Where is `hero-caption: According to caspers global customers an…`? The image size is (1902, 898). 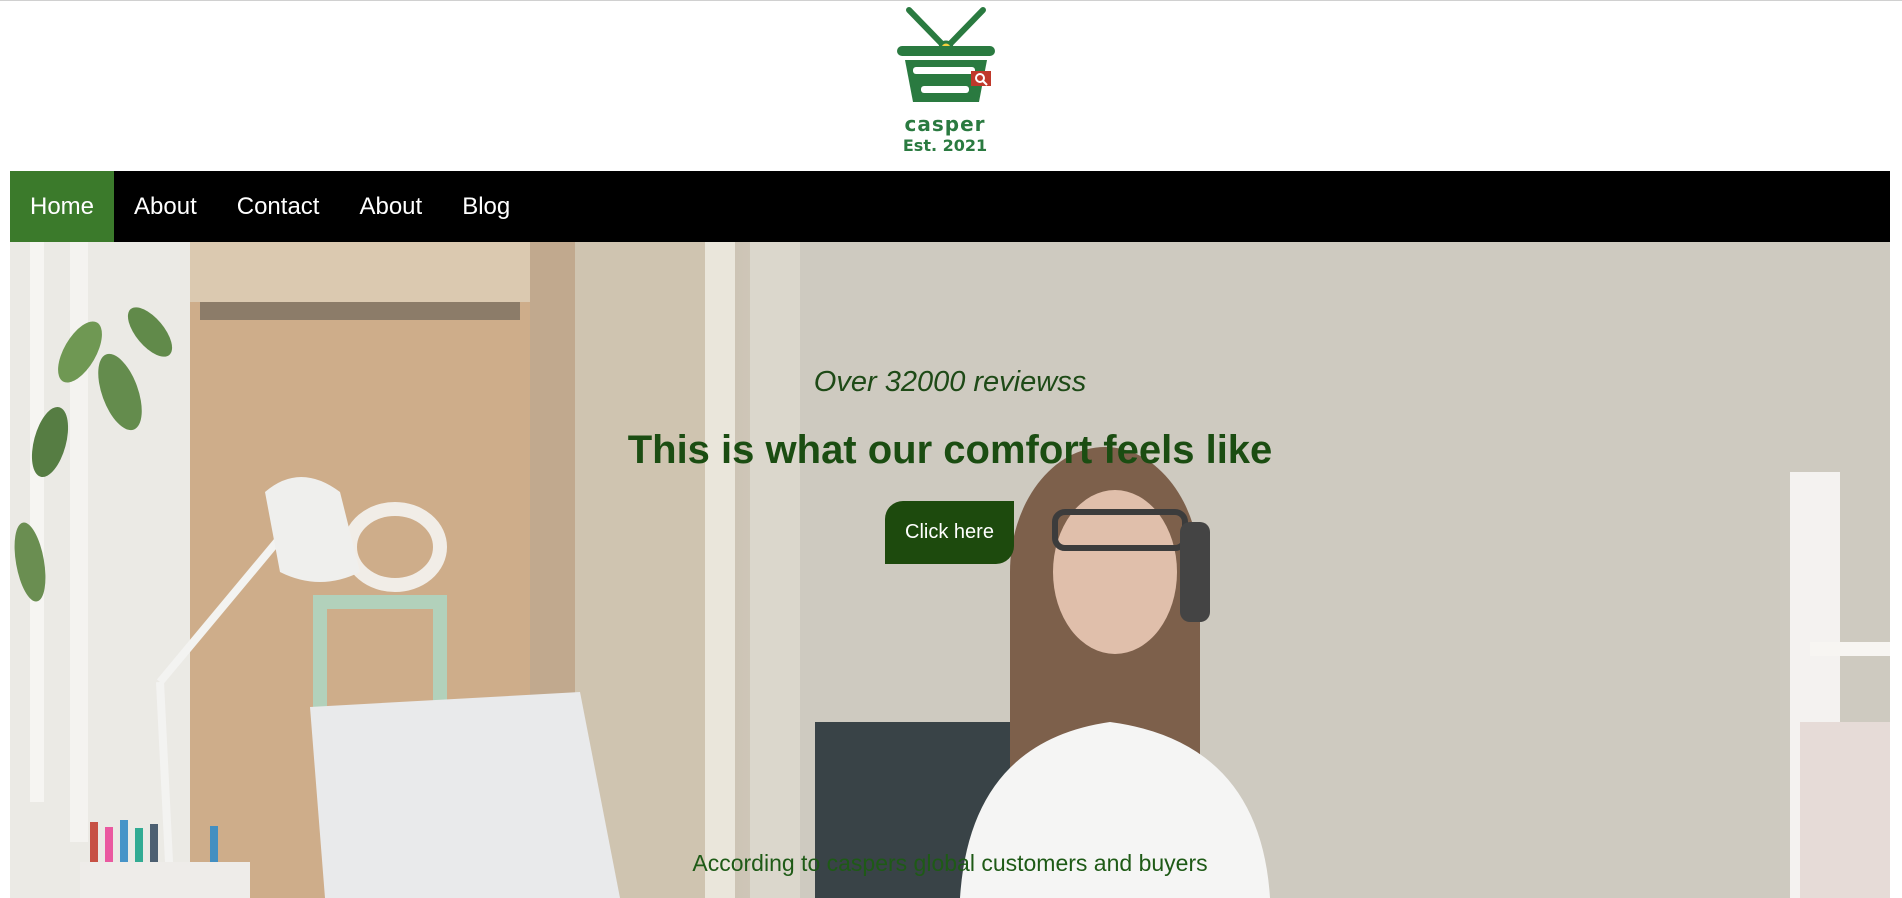 hero-caption: According to caspers global customers an… is located at coordinates (950, 863).